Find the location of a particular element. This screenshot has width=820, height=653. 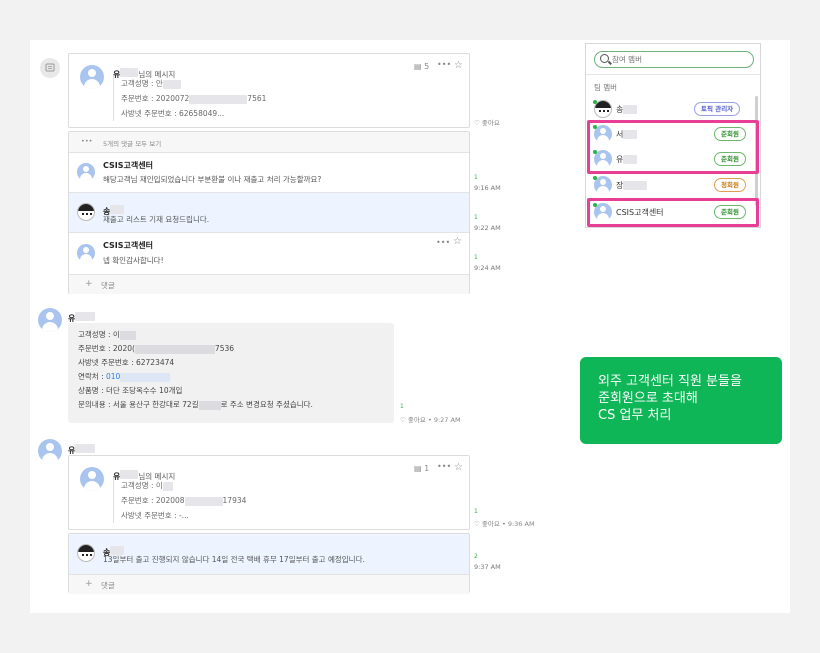

annotation-callout: 외주 고객센터 직원 분들을 준회원으로 초대해 CS 업무 처리 is located at coordinates (681, 400).